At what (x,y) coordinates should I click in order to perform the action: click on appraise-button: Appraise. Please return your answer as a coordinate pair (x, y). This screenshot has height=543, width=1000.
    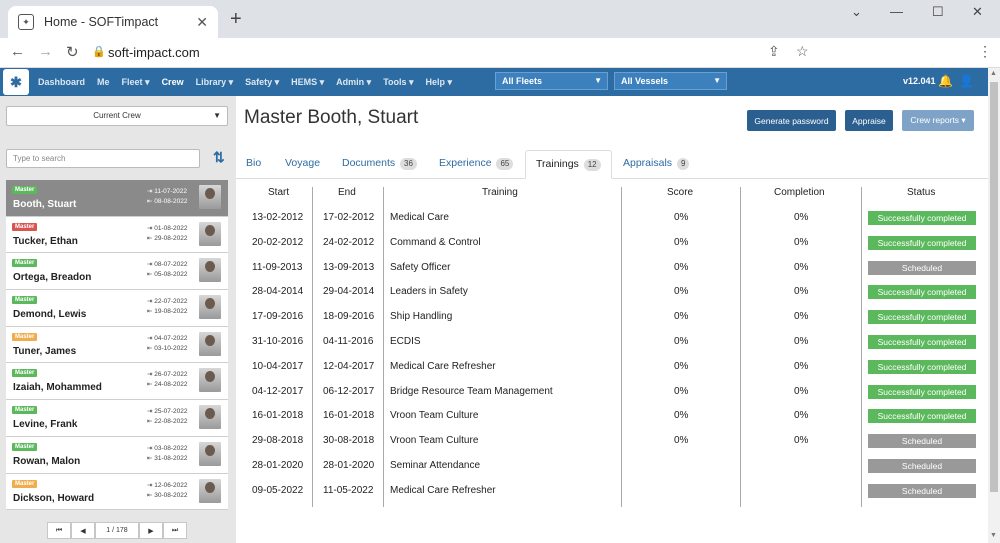
    Looking at the image, I should click on (869, 120).